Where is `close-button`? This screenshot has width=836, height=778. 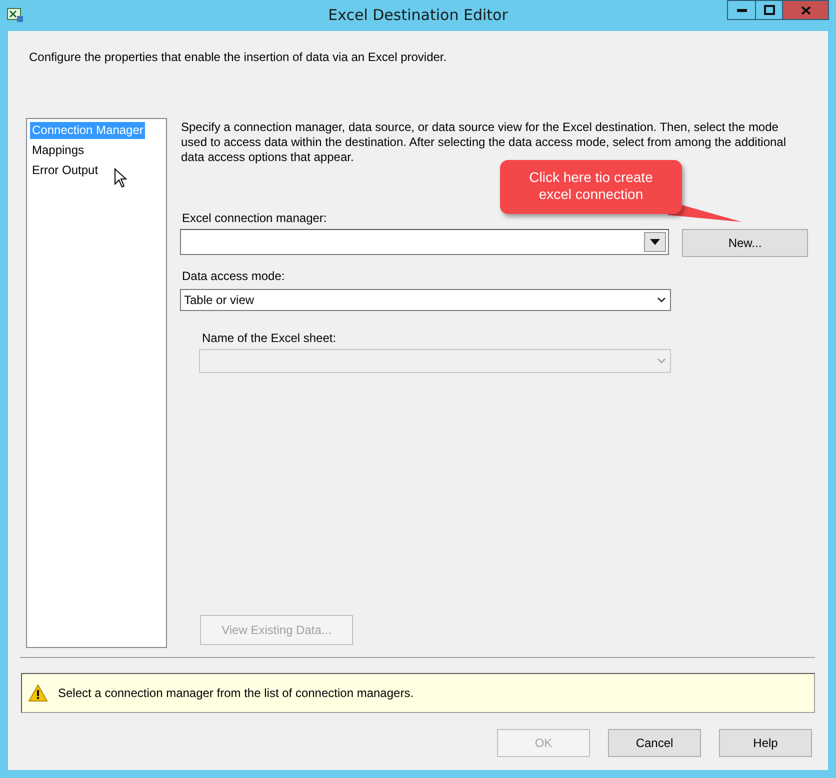 close-button is located at coordinates (806, 10).